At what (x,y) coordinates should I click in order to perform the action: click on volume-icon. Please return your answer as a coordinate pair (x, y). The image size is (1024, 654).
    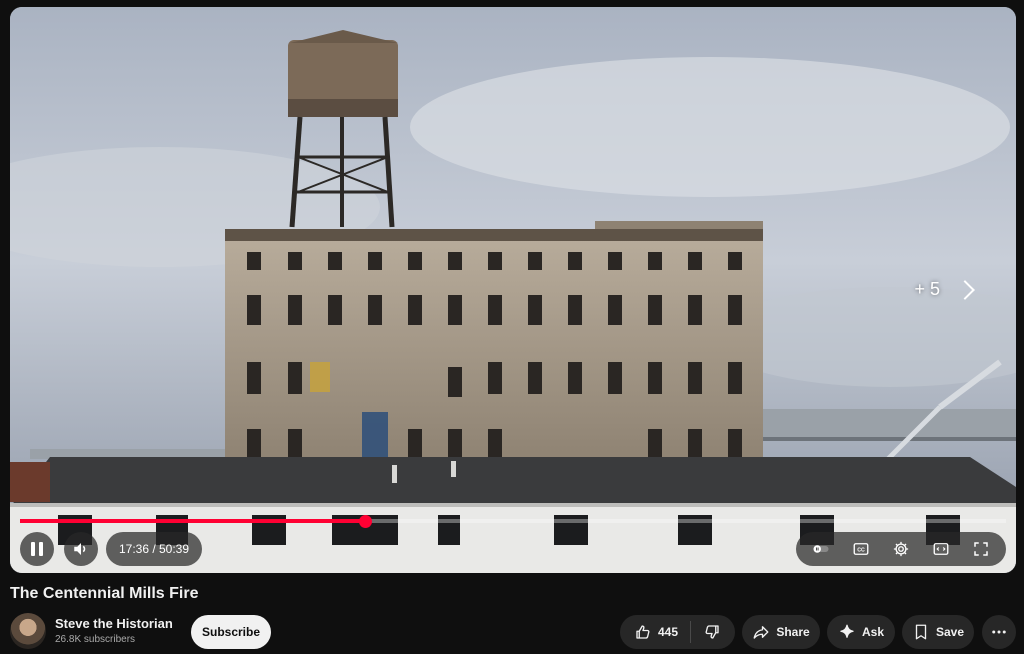
    Looking at the image, I should click on (80, 549).